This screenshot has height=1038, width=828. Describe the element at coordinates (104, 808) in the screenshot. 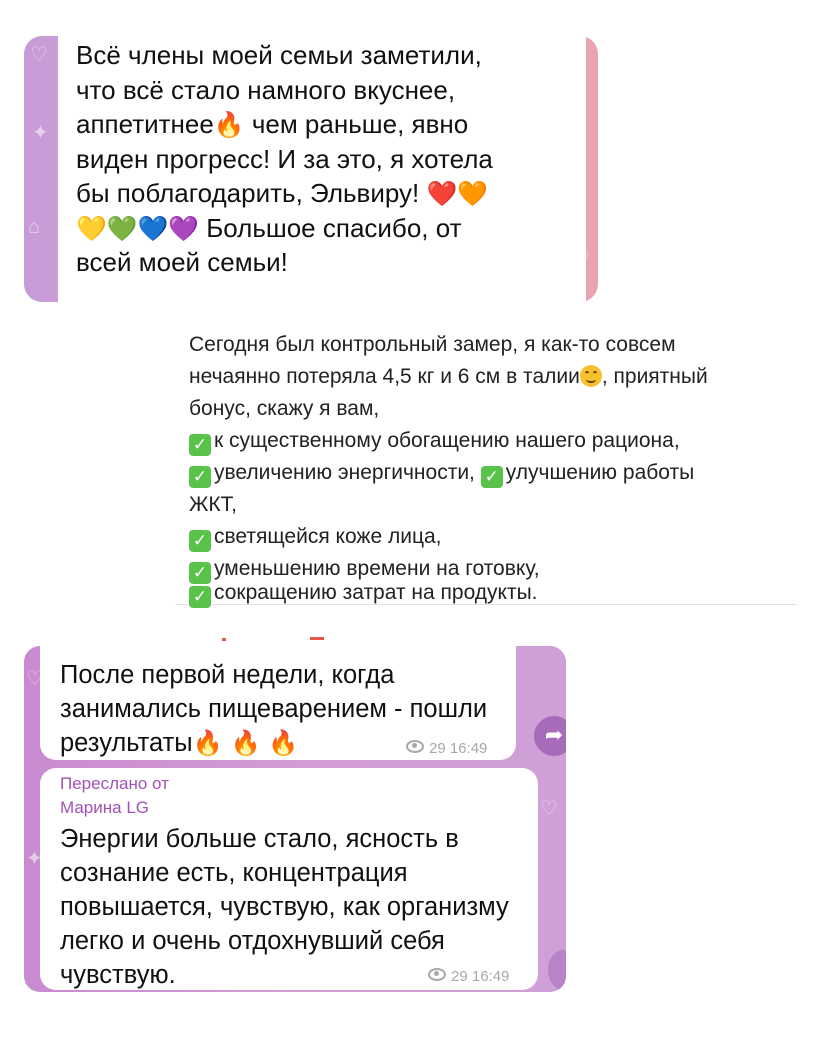

I see `forwarded-from-link: Марина LG` at that location.